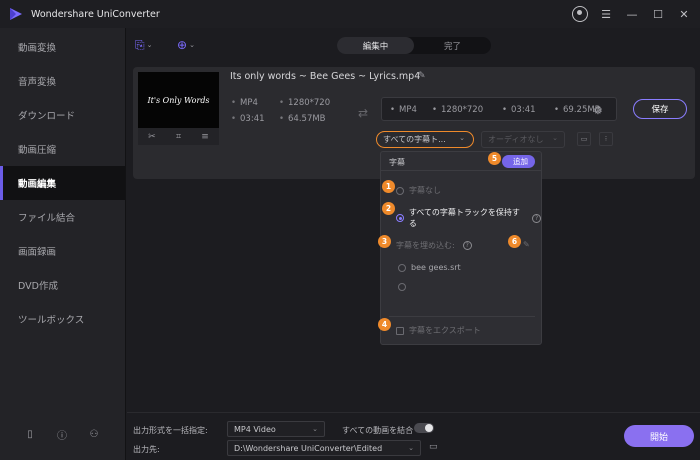 This screenshot has width=700, height=460. Describe the element at coordinates (146, 449) in the screenshot. I see `destination-label: 出力先:` at that location.